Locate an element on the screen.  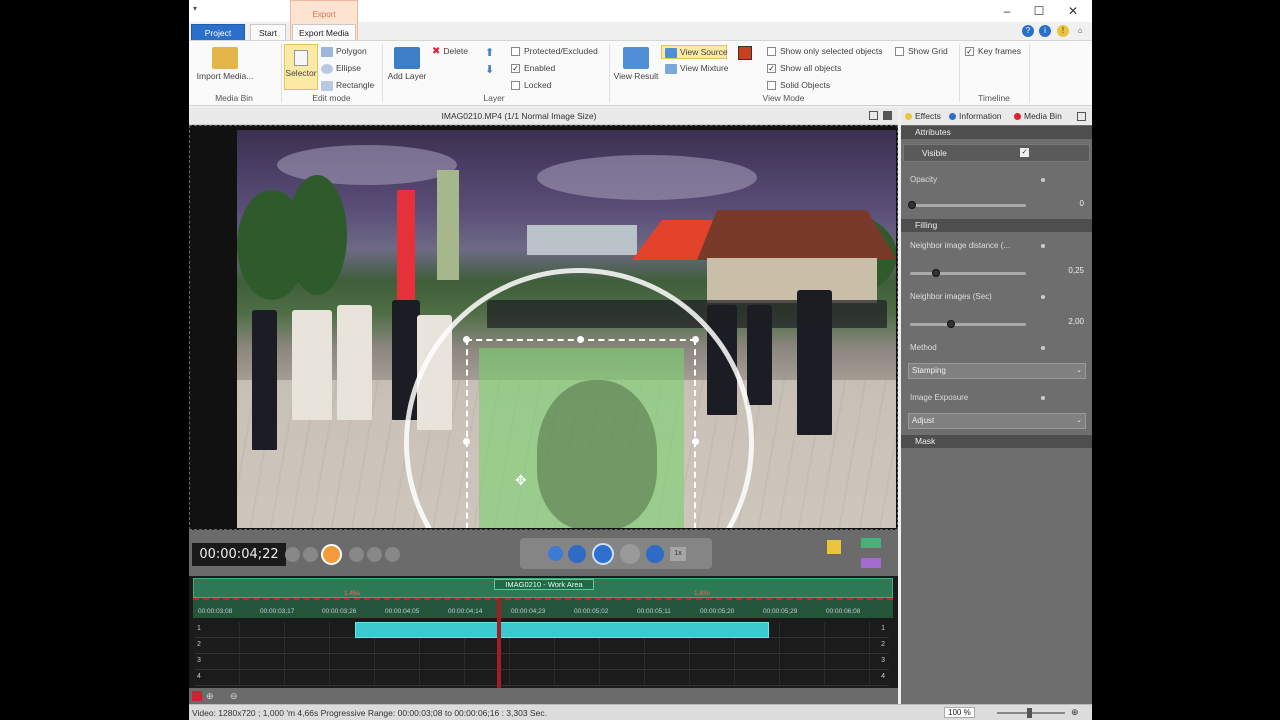
polygon-button: Polygon is located at coordinates (344, 51).